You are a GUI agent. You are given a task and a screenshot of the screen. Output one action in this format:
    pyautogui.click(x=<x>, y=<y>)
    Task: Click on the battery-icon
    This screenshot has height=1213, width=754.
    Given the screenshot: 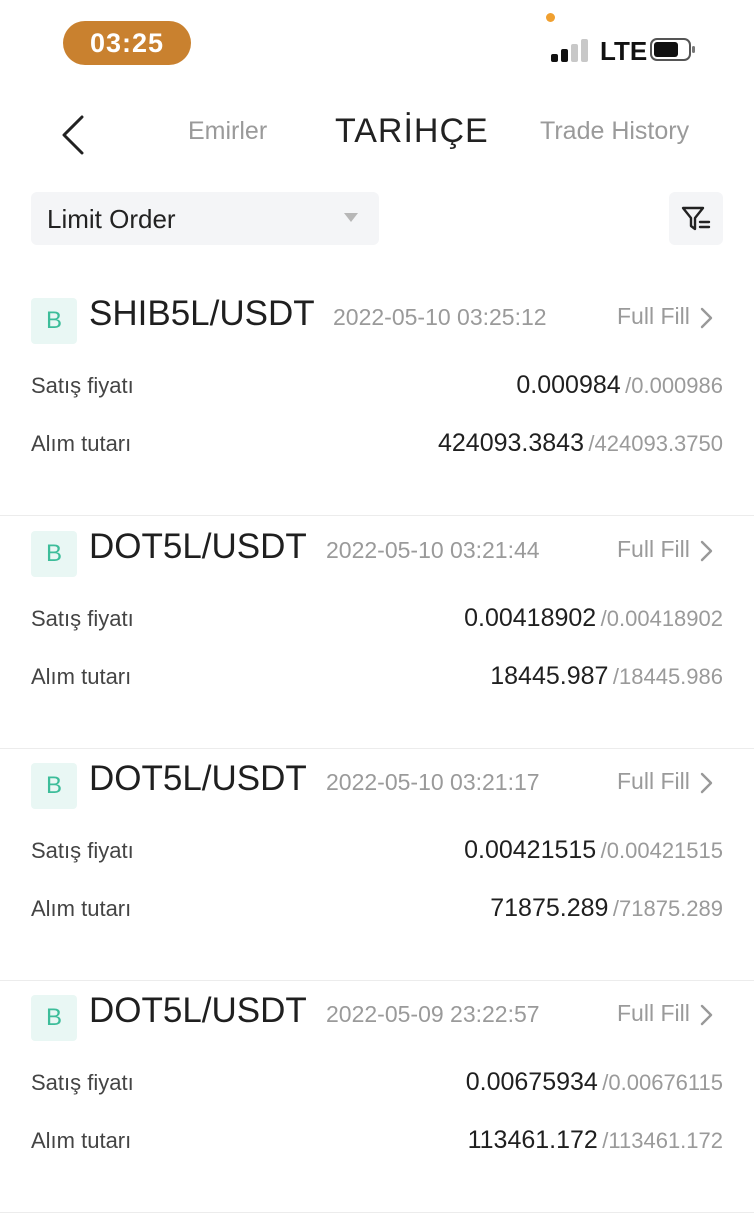 What is the action you would take?
    pyautogui.click(x=673, y=49)
    